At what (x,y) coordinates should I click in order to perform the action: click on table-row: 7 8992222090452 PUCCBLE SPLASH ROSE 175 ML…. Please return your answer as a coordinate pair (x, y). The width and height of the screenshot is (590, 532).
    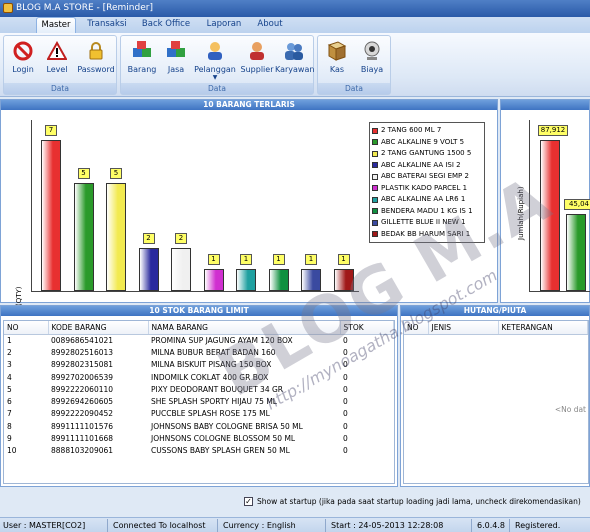
    Looking at the image, I should click on (199, 414).